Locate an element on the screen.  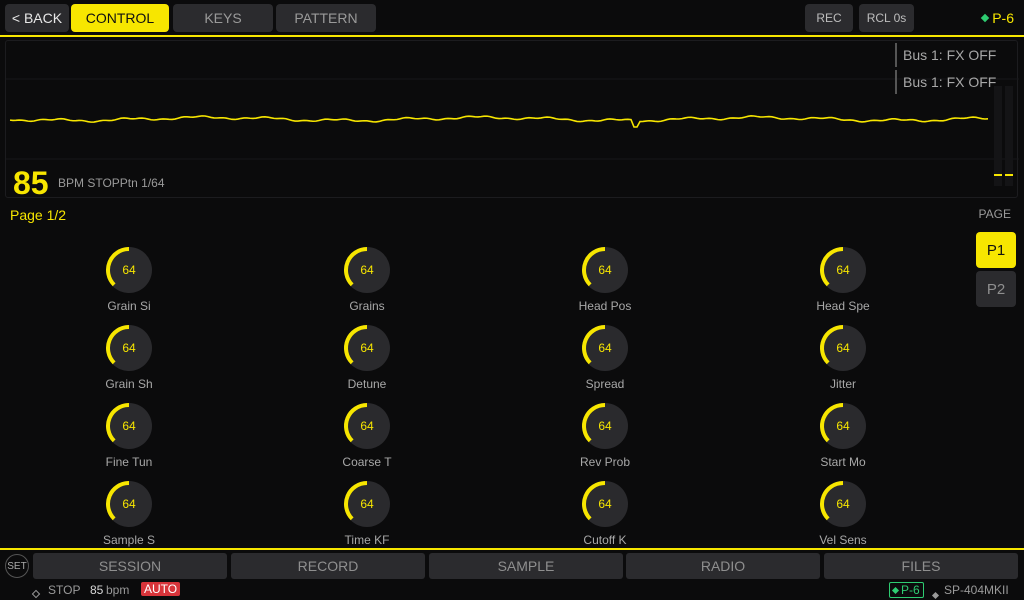
knob-label: Grains is located at coordinates (367, 306).